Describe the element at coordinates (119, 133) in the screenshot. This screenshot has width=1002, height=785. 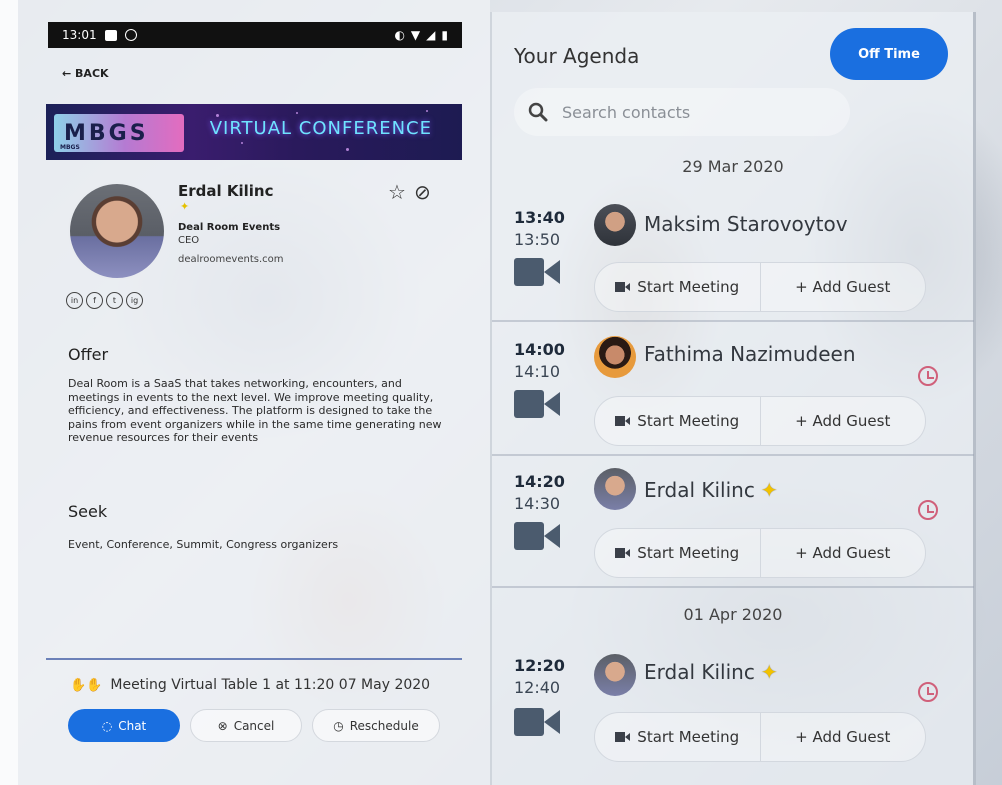
I see `conference-logo: MBGS MBGS` at that location.